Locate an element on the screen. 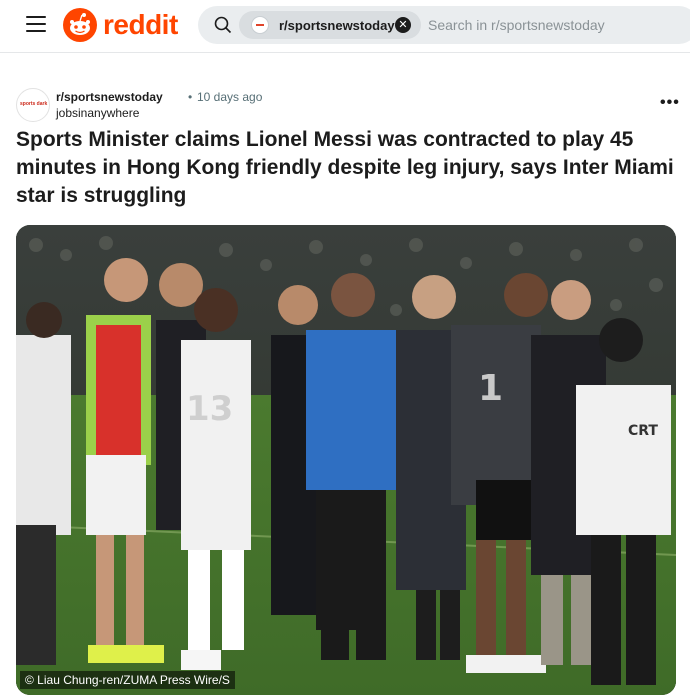  reddit-snoo-icon is located at coordinates (80, 25).